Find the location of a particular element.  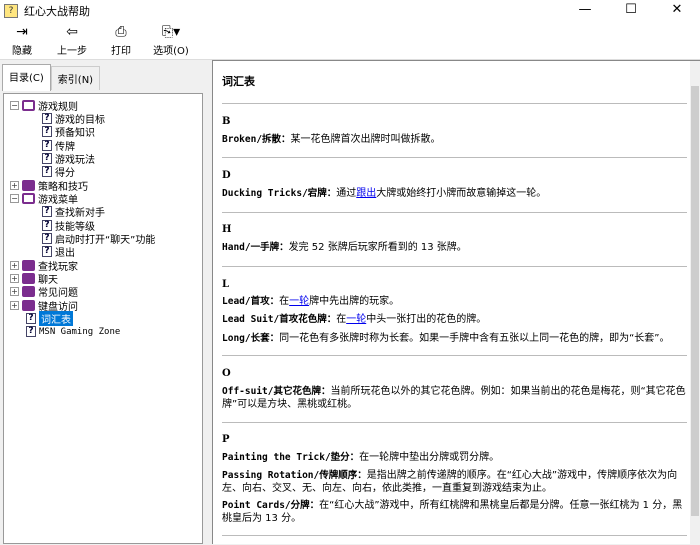

tab-contents: 目录(C) is located at coordinates (26, 77).